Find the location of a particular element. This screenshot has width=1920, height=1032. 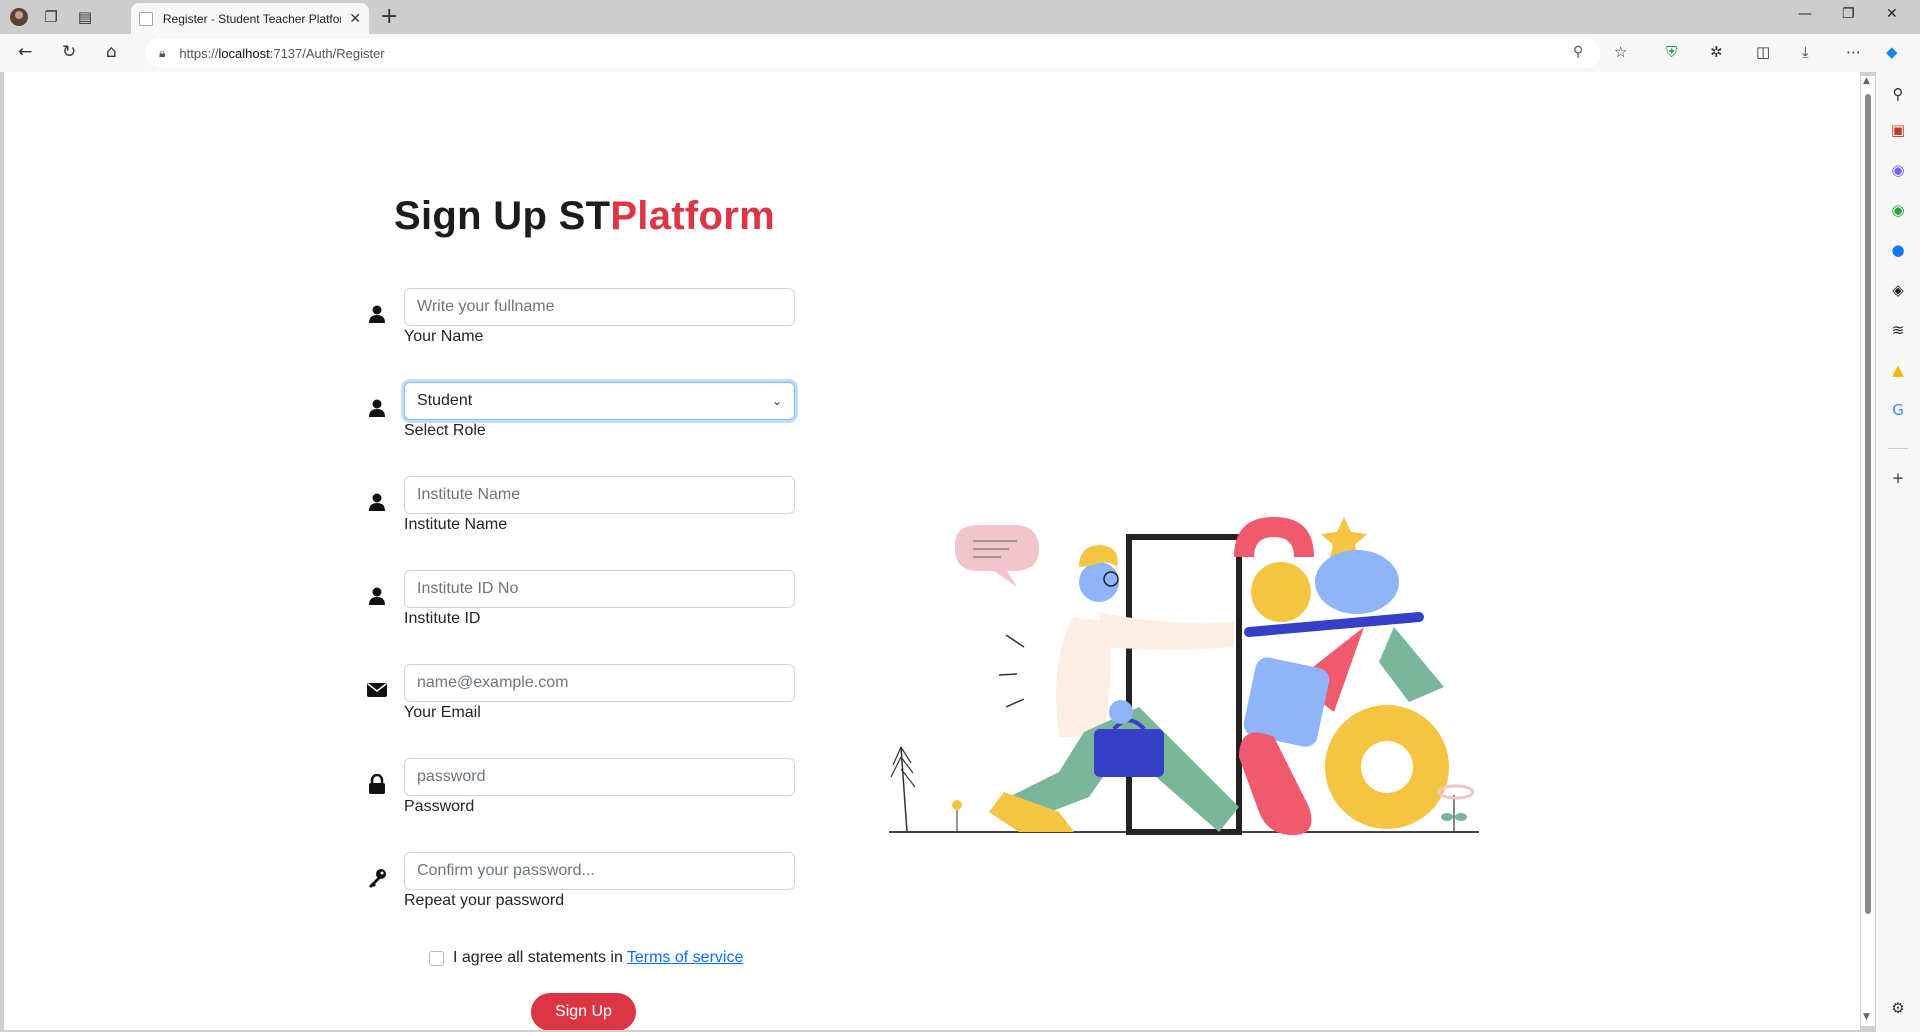

title-accent: Platform is located at coordinates (692, 216).